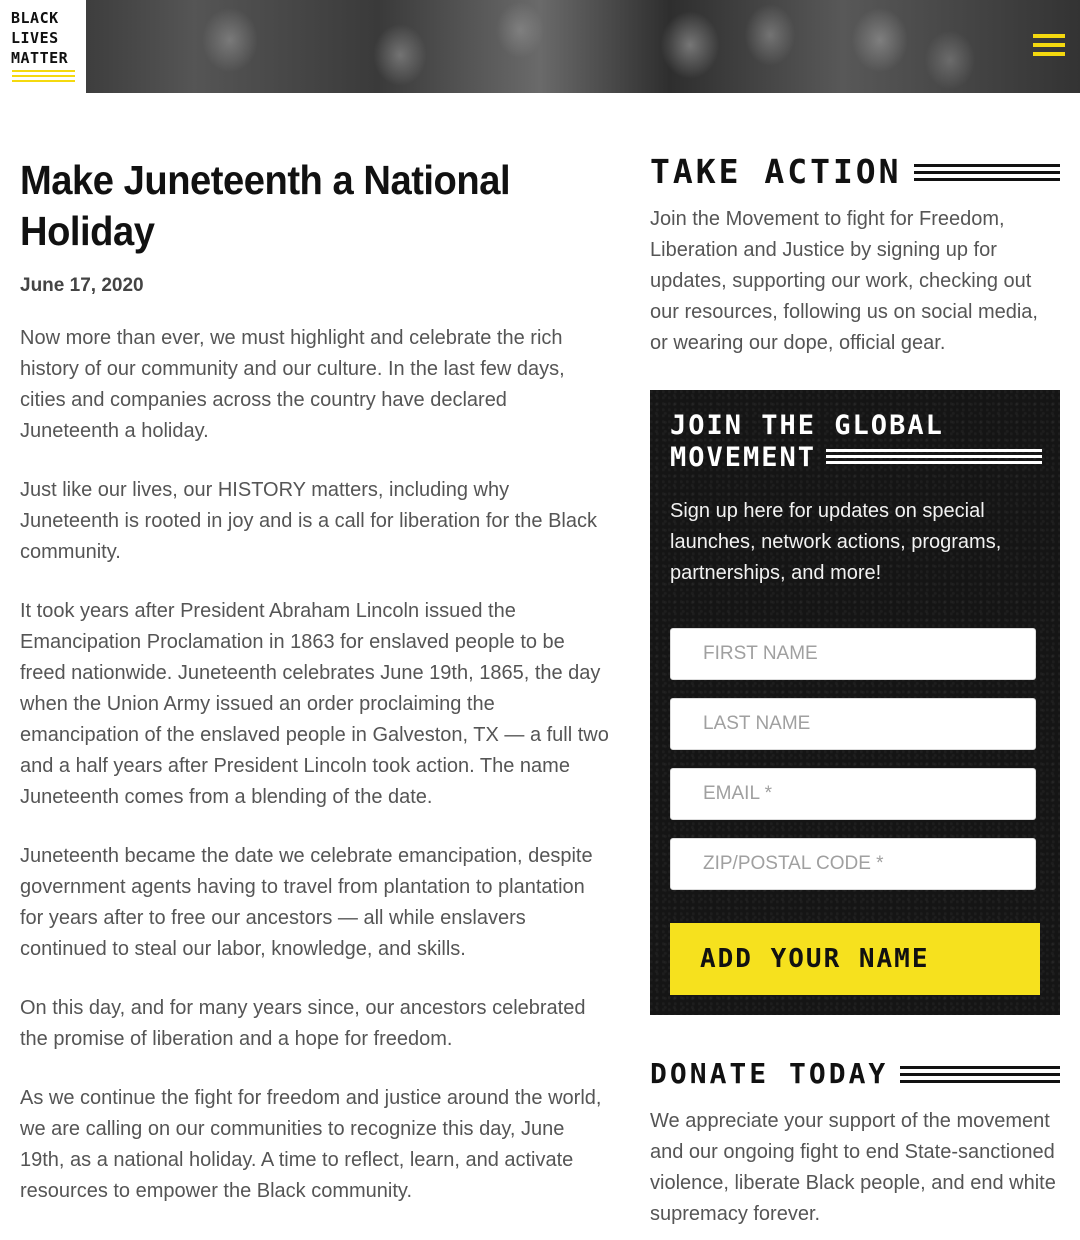 This screenshot has width=1080, height=1240. I want to click on logo-underline-bars, so click(43, 77).